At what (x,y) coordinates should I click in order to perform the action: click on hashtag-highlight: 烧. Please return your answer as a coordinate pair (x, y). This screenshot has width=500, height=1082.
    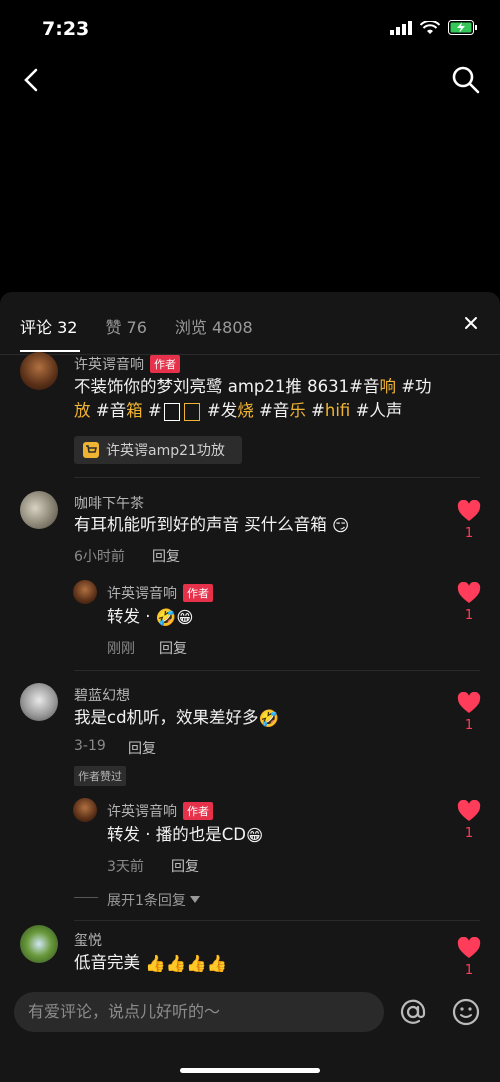
    Looking at the image, I should click on (245, 410).